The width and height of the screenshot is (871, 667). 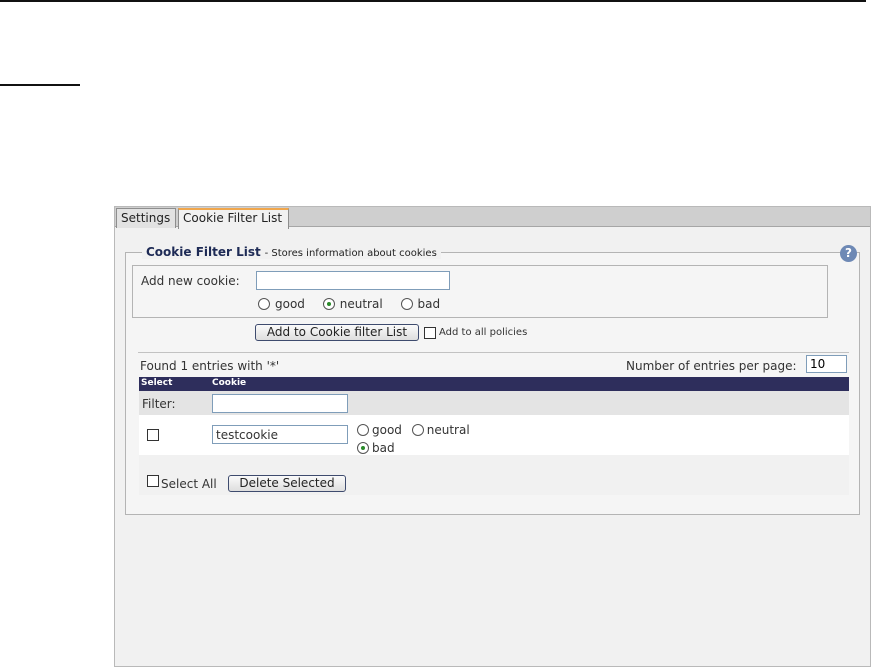 I want to click on filter-label: Filter:, so click(x=159, y=404).